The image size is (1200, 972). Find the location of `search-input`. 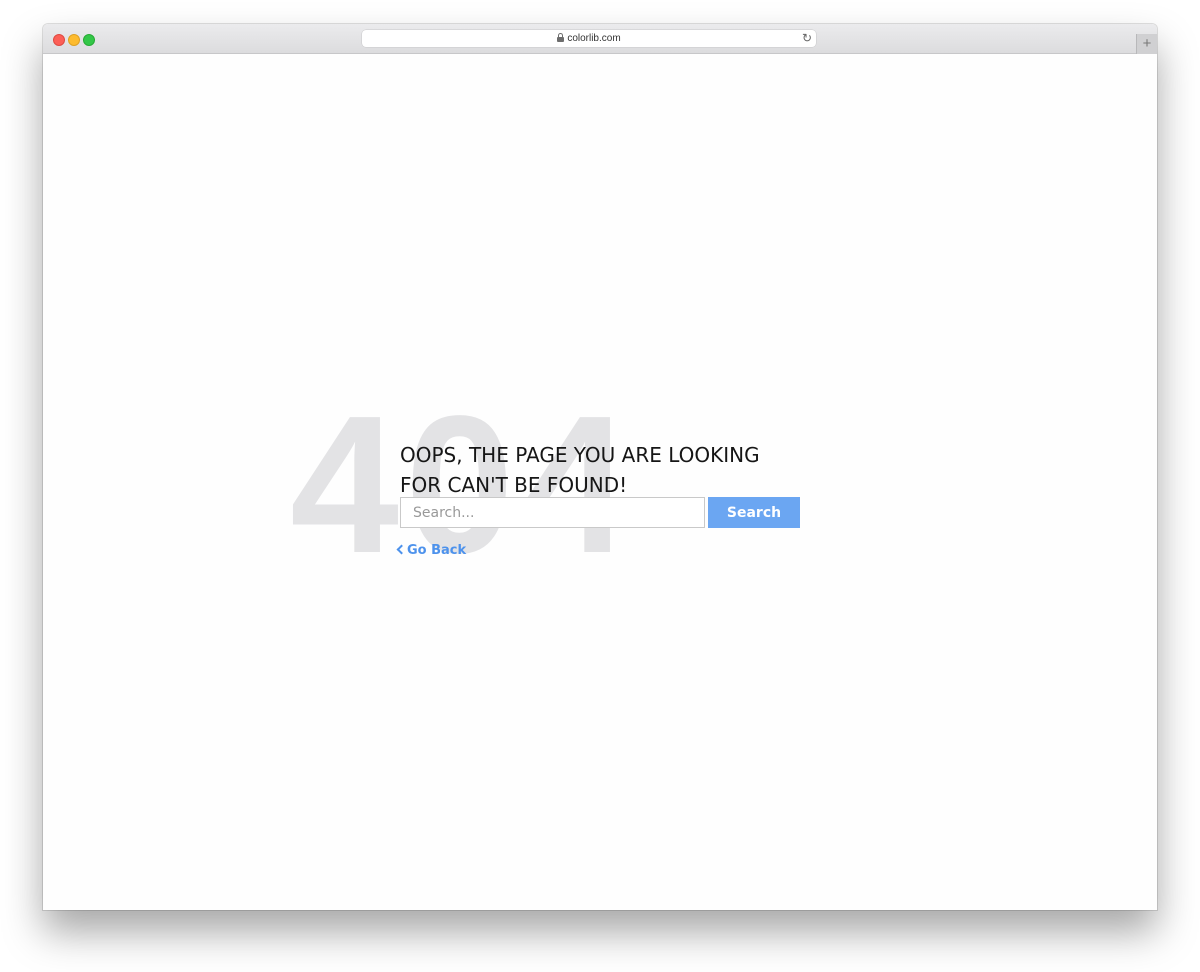

search-input is located at coordinates (552, 512).